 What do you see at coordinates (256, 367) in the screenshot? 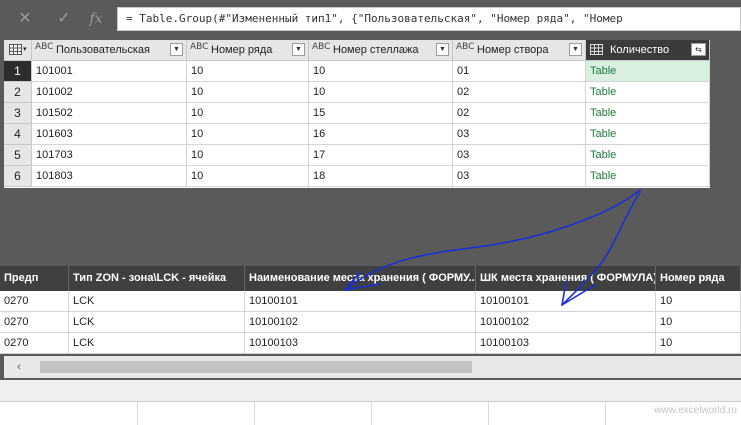
I see `scroll-thumb` at bounding box center [256, 367].